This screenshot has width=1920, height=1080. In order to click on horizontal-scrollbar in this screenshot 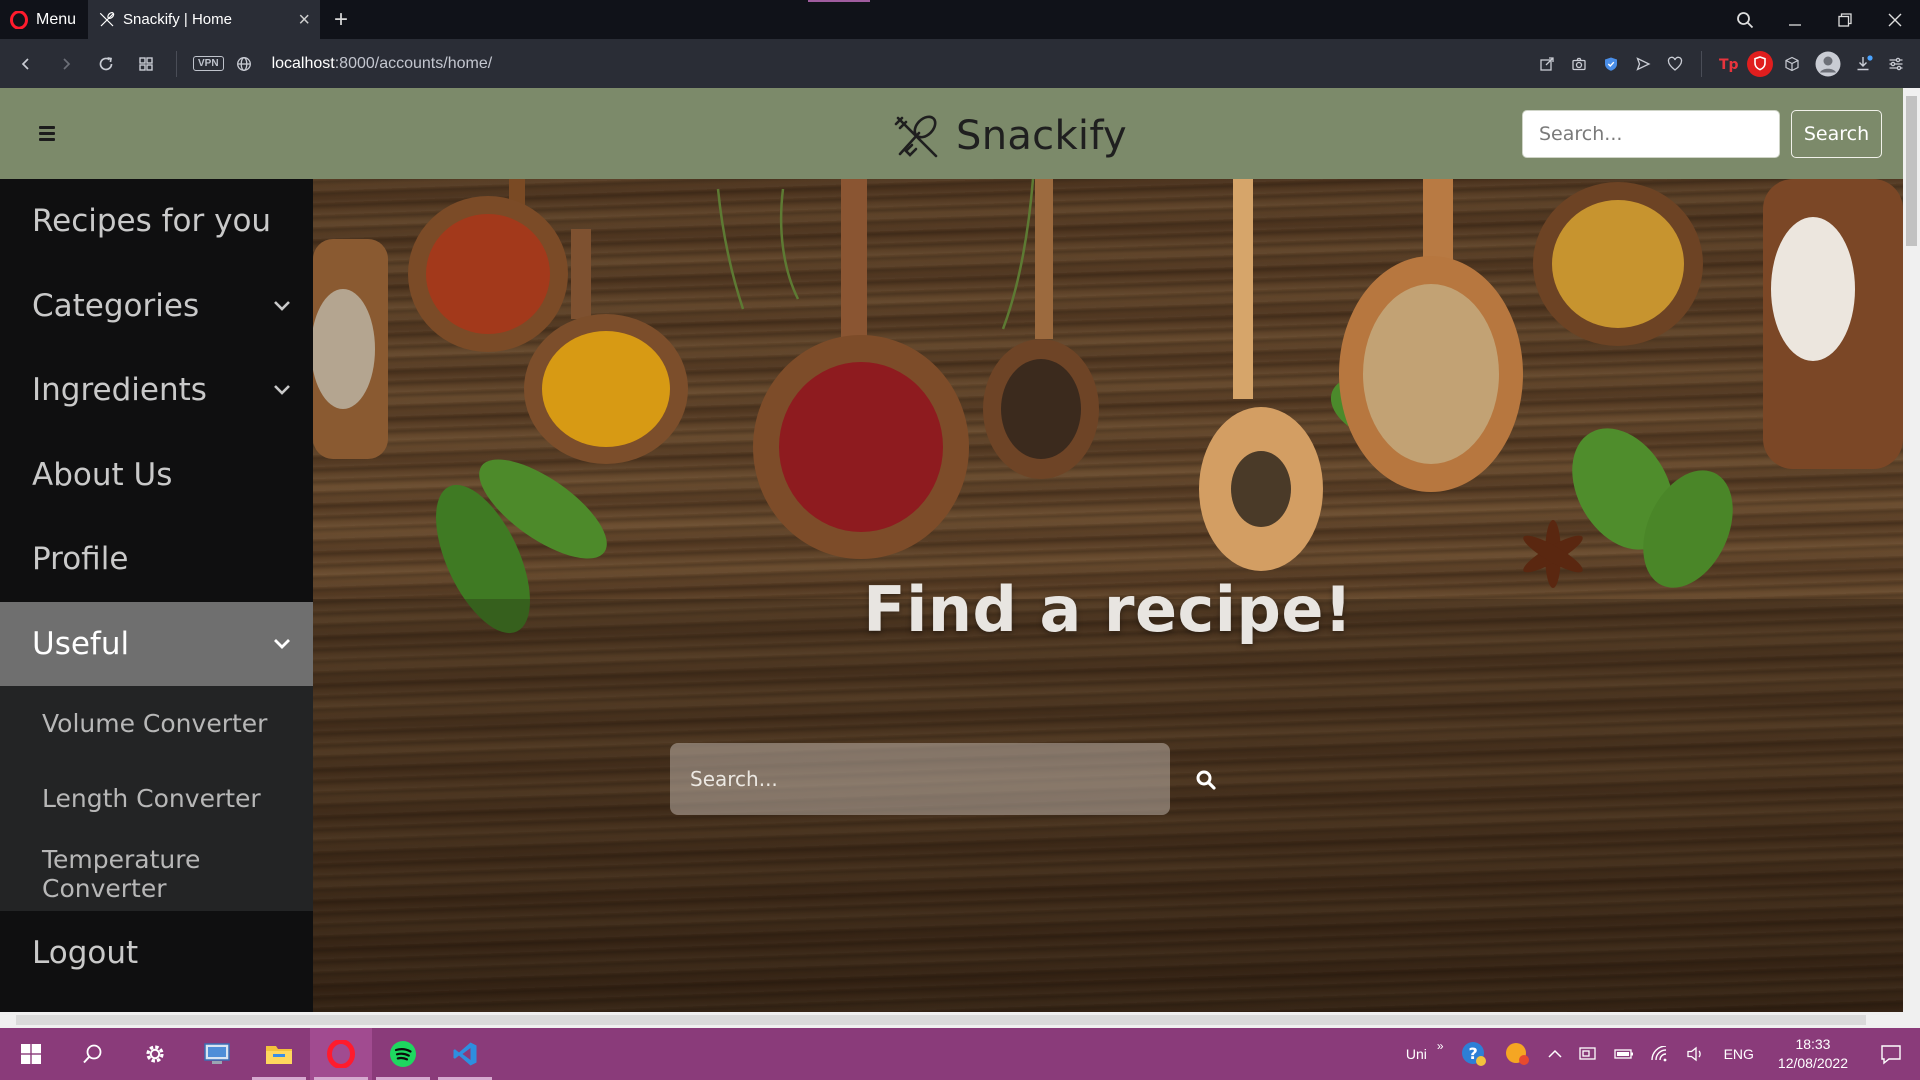, I will do `click(960, 1020)`.